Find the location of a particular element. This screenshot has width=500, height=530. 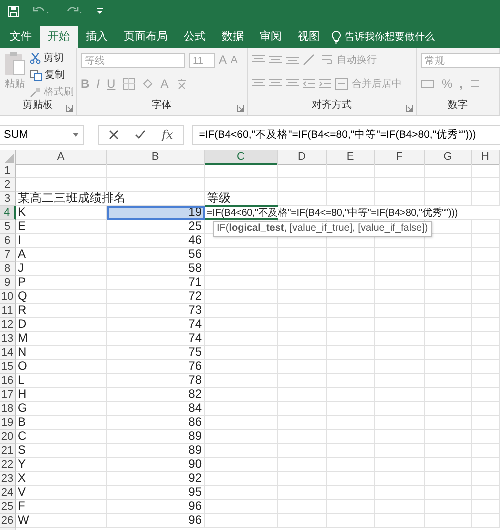

column-header: D is located at coordinates (302, 157).